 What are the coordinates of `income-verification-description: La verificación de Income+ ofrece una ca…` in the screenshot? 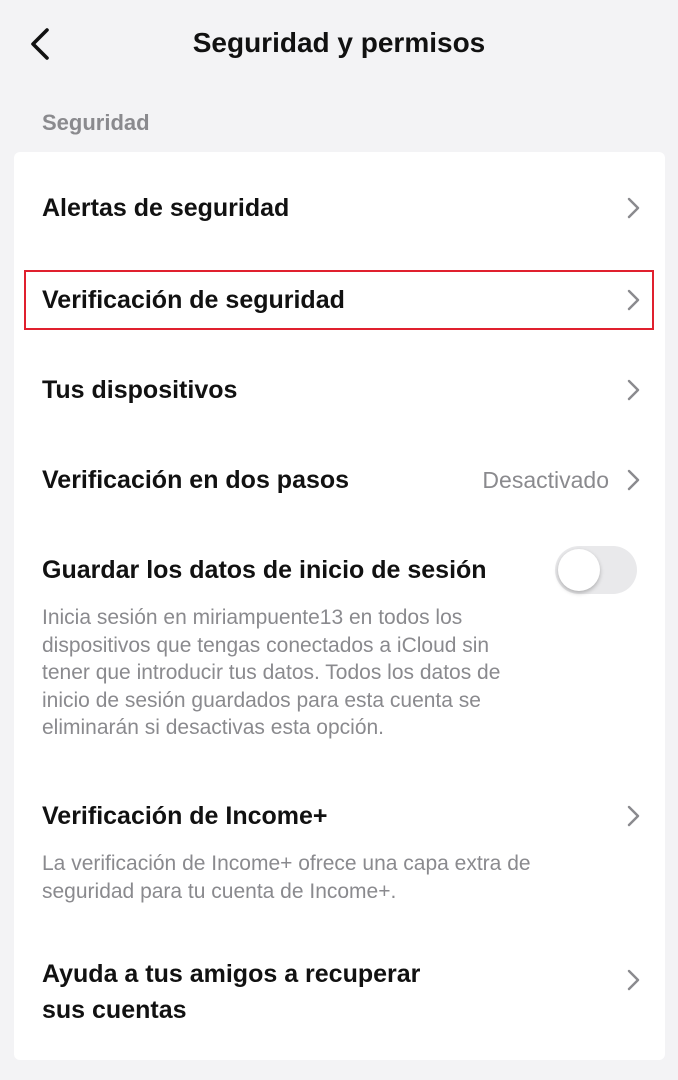 It's located at (286, 877).